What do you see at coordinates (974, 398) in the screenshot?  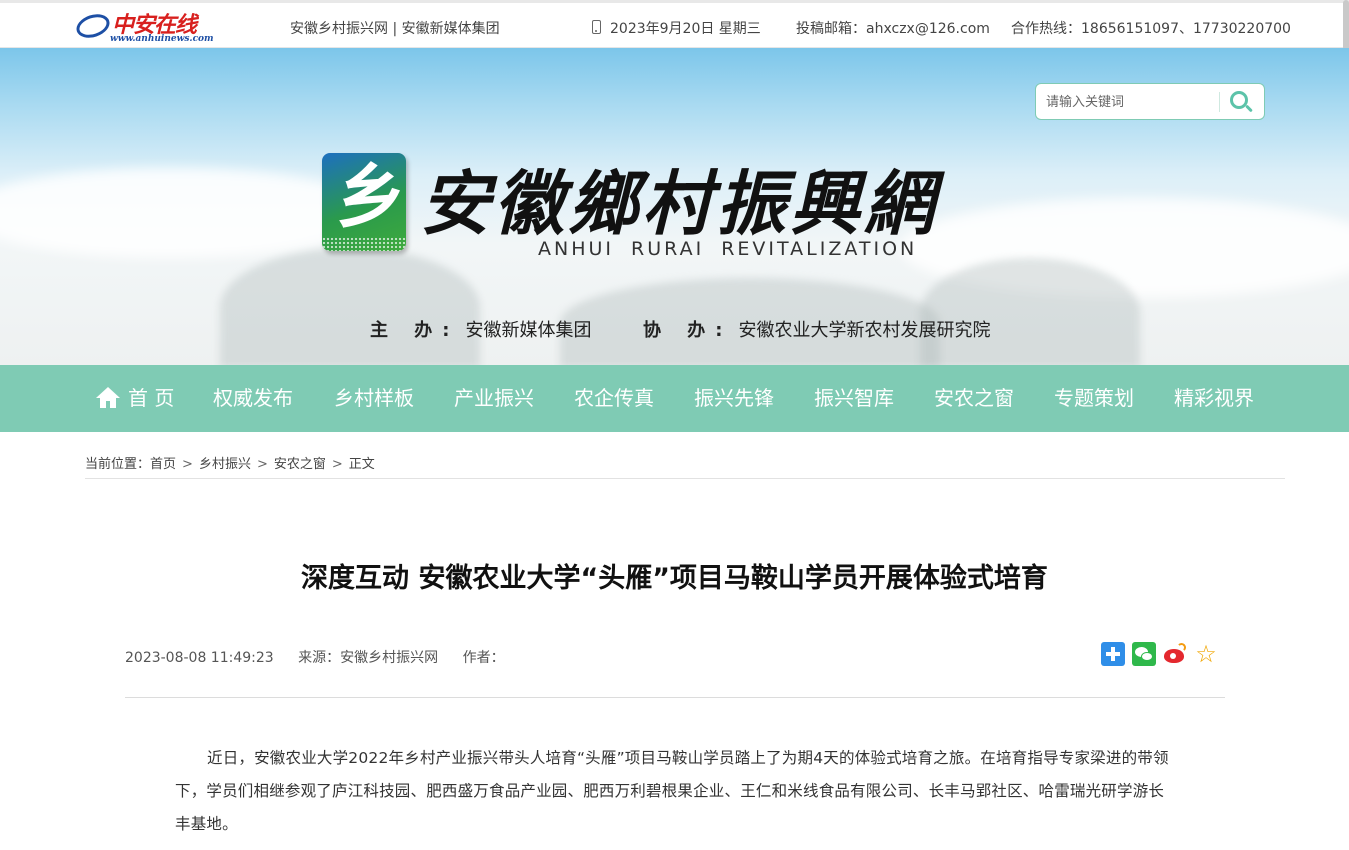 I see `nav-item-annong-window: 安农之窗` at bounding box center [974, 398].